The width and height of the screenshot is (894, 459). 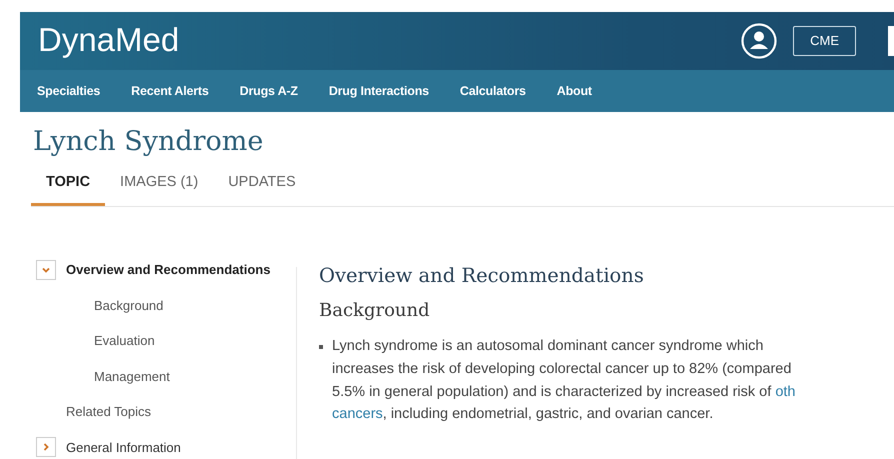 What do you see at coordinates (574, 91) in the screenshot?
I see `nav-link: About` at bounding box center [574, 91].